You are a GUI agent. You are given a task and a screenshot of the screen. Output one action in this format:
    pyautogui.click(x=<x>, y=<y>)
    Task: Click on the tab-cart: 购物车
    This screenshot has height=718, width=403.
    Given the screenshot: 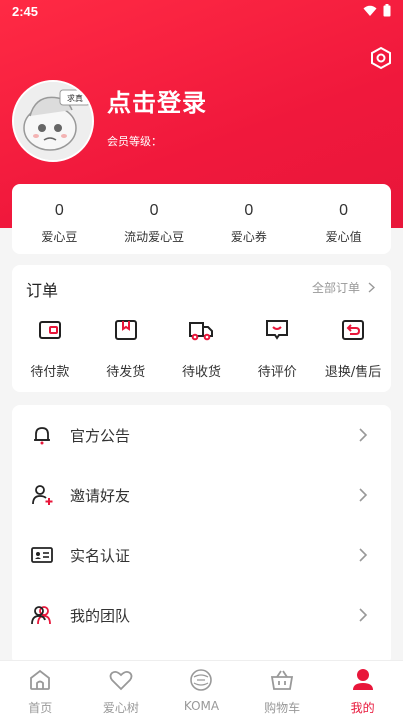 What is the action you would take?
    pyautogui.click(x=282, y=689)
    